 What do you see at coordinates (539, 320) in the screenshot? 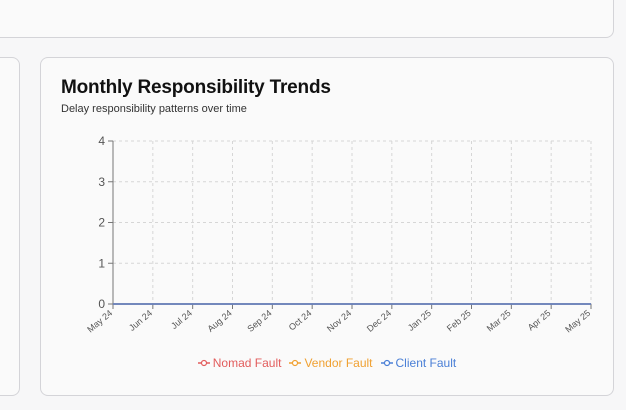
I see `x-tick-label: Apr 25` at bounding box center [539, 320].